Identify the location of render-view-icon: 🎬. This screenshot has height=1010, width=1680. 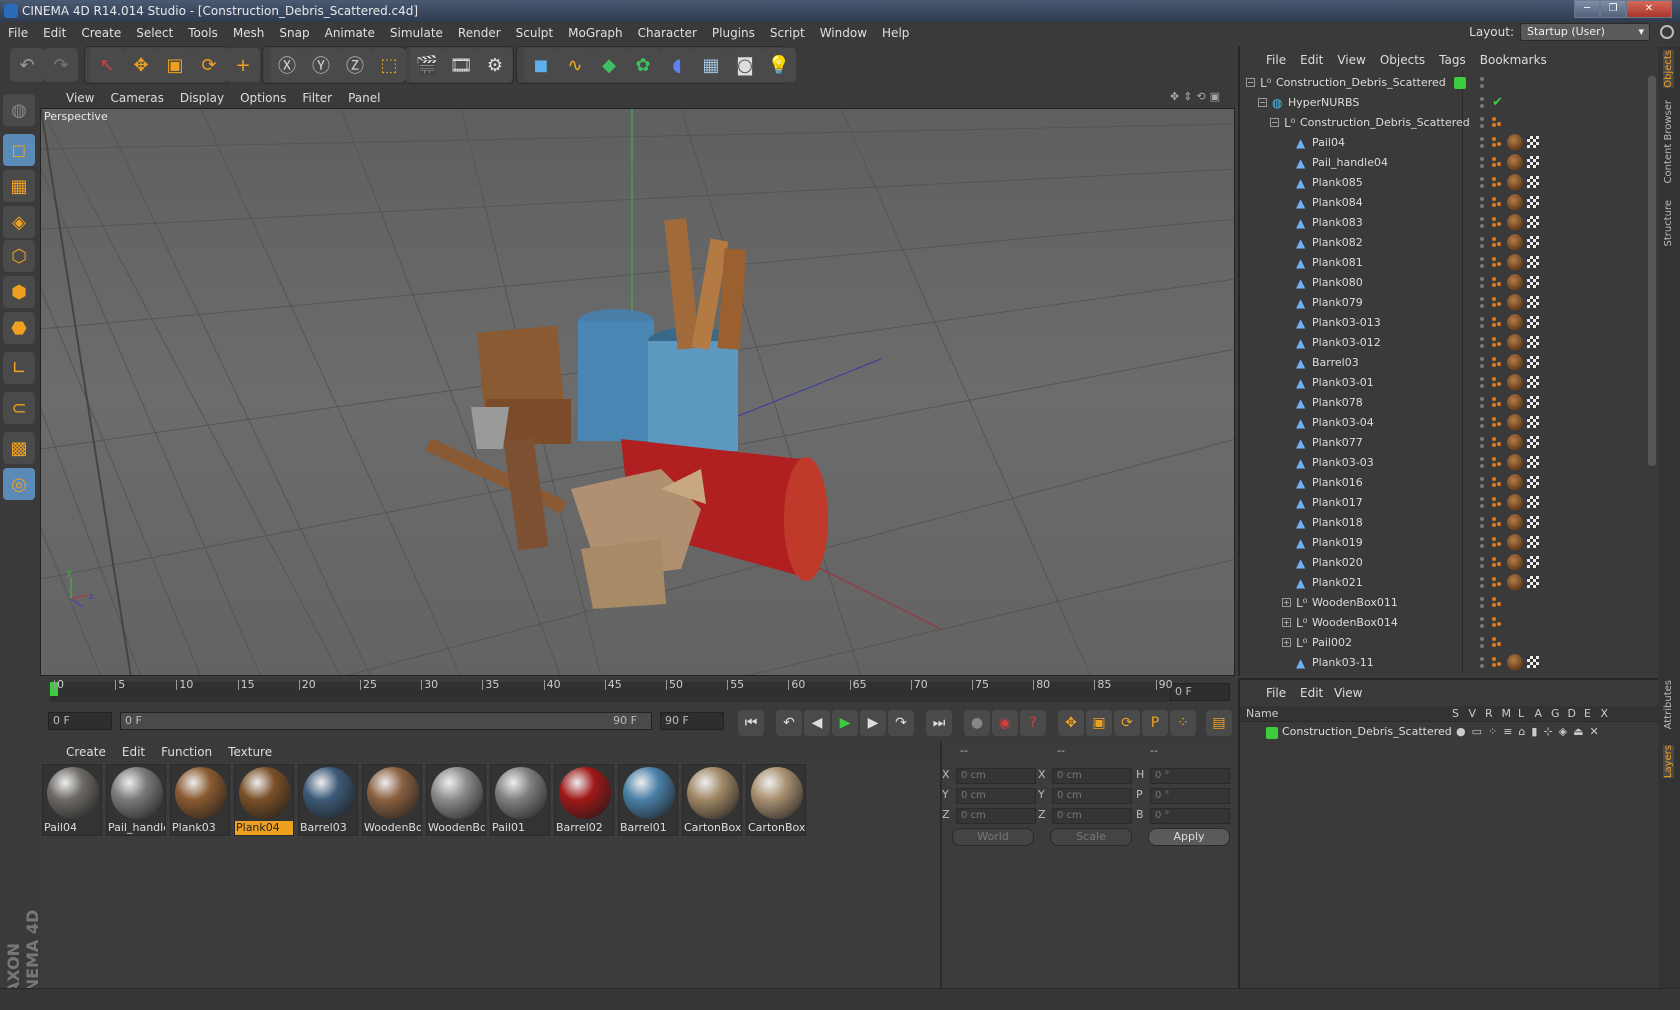
(427, 65).